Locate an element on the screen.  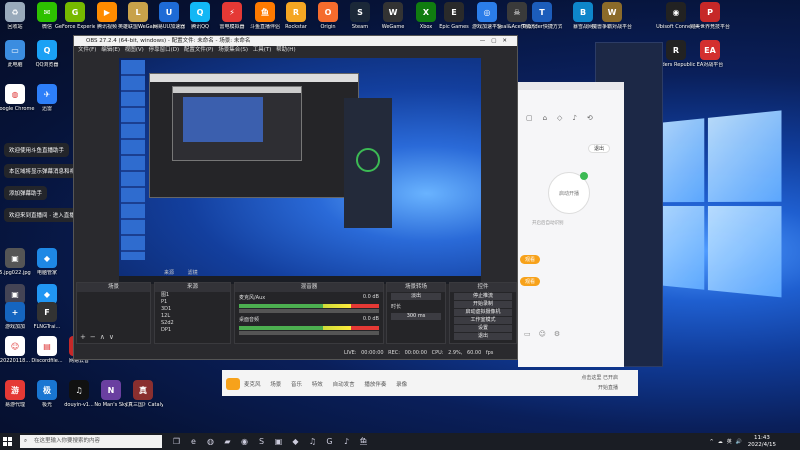
source-item: 3D1 is located at coordinates (192, 309).